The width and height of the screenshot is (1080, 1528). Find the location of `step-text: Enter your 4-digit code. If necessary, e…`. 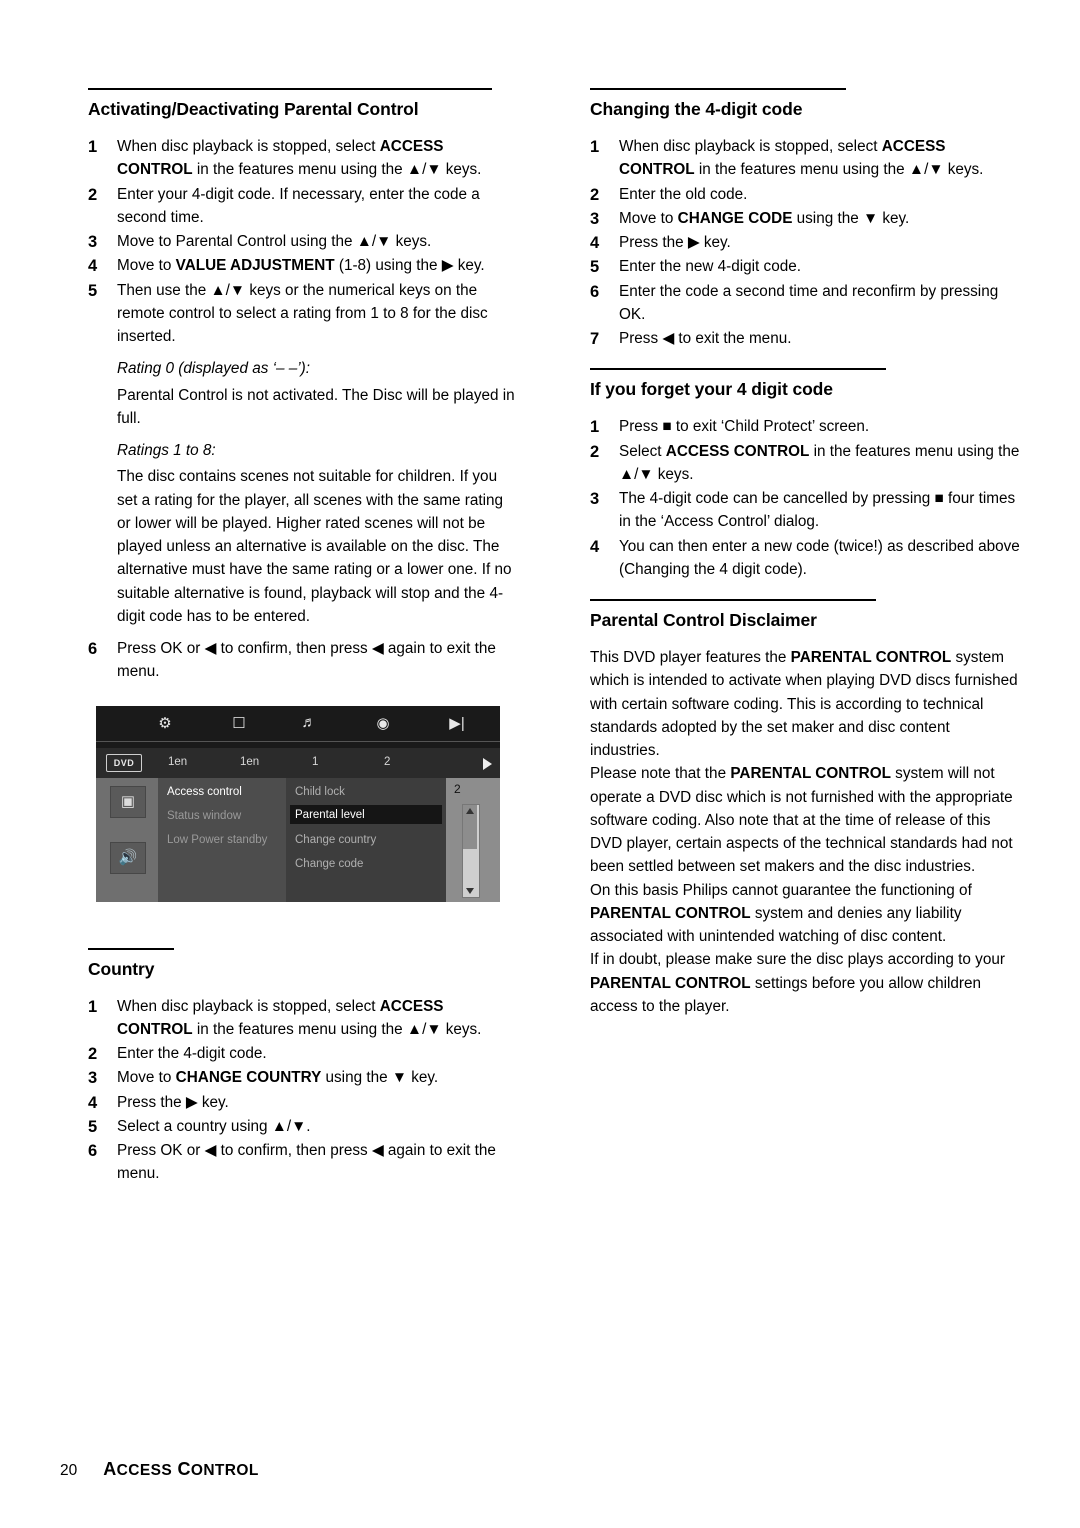

step-text: Enter your 4-digit code. If necessary, e… is located at coordinates (298, 205).